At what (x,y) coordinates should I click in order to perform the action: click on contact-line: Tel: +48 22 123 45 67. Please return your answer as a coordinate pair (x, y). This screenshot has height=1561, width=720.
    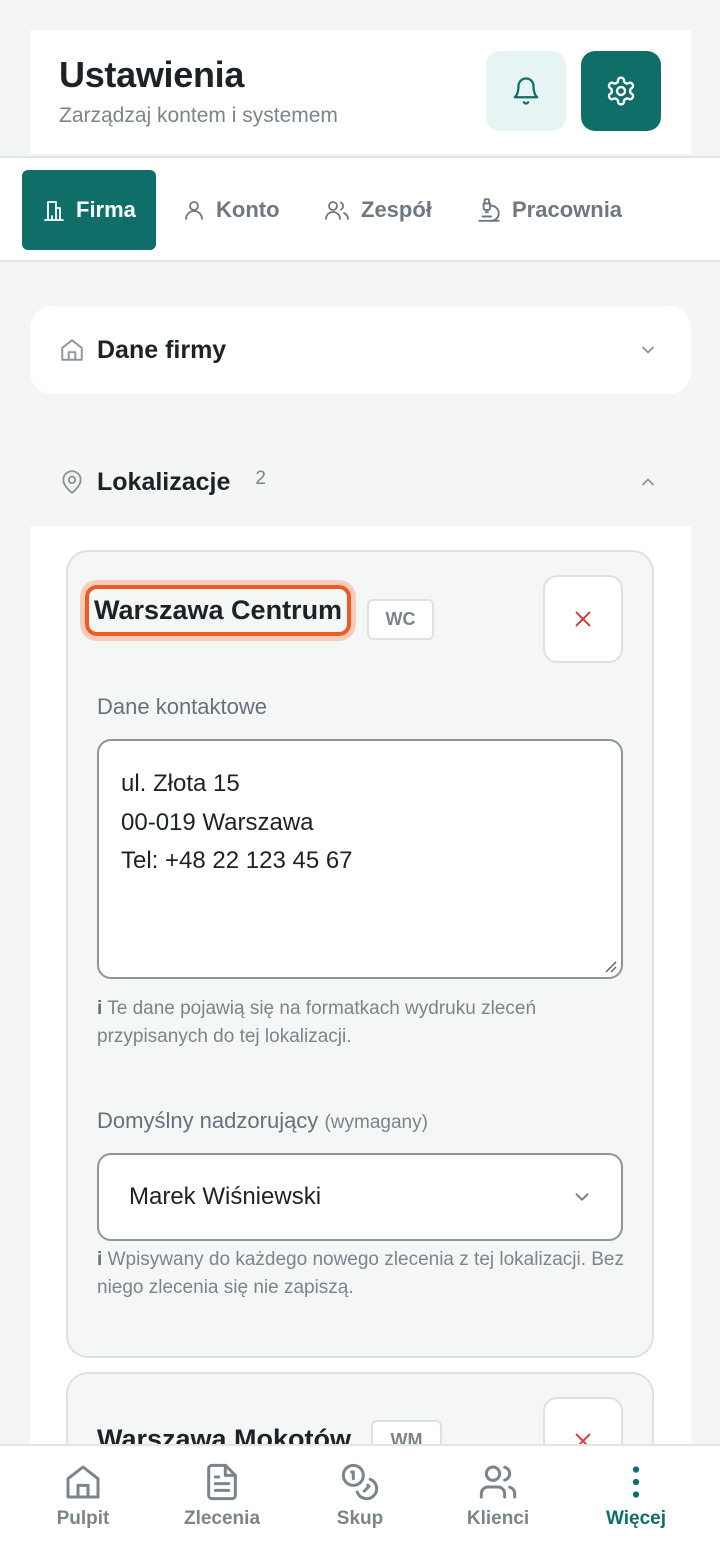
    Looking at the image, I should click on (237, 860).